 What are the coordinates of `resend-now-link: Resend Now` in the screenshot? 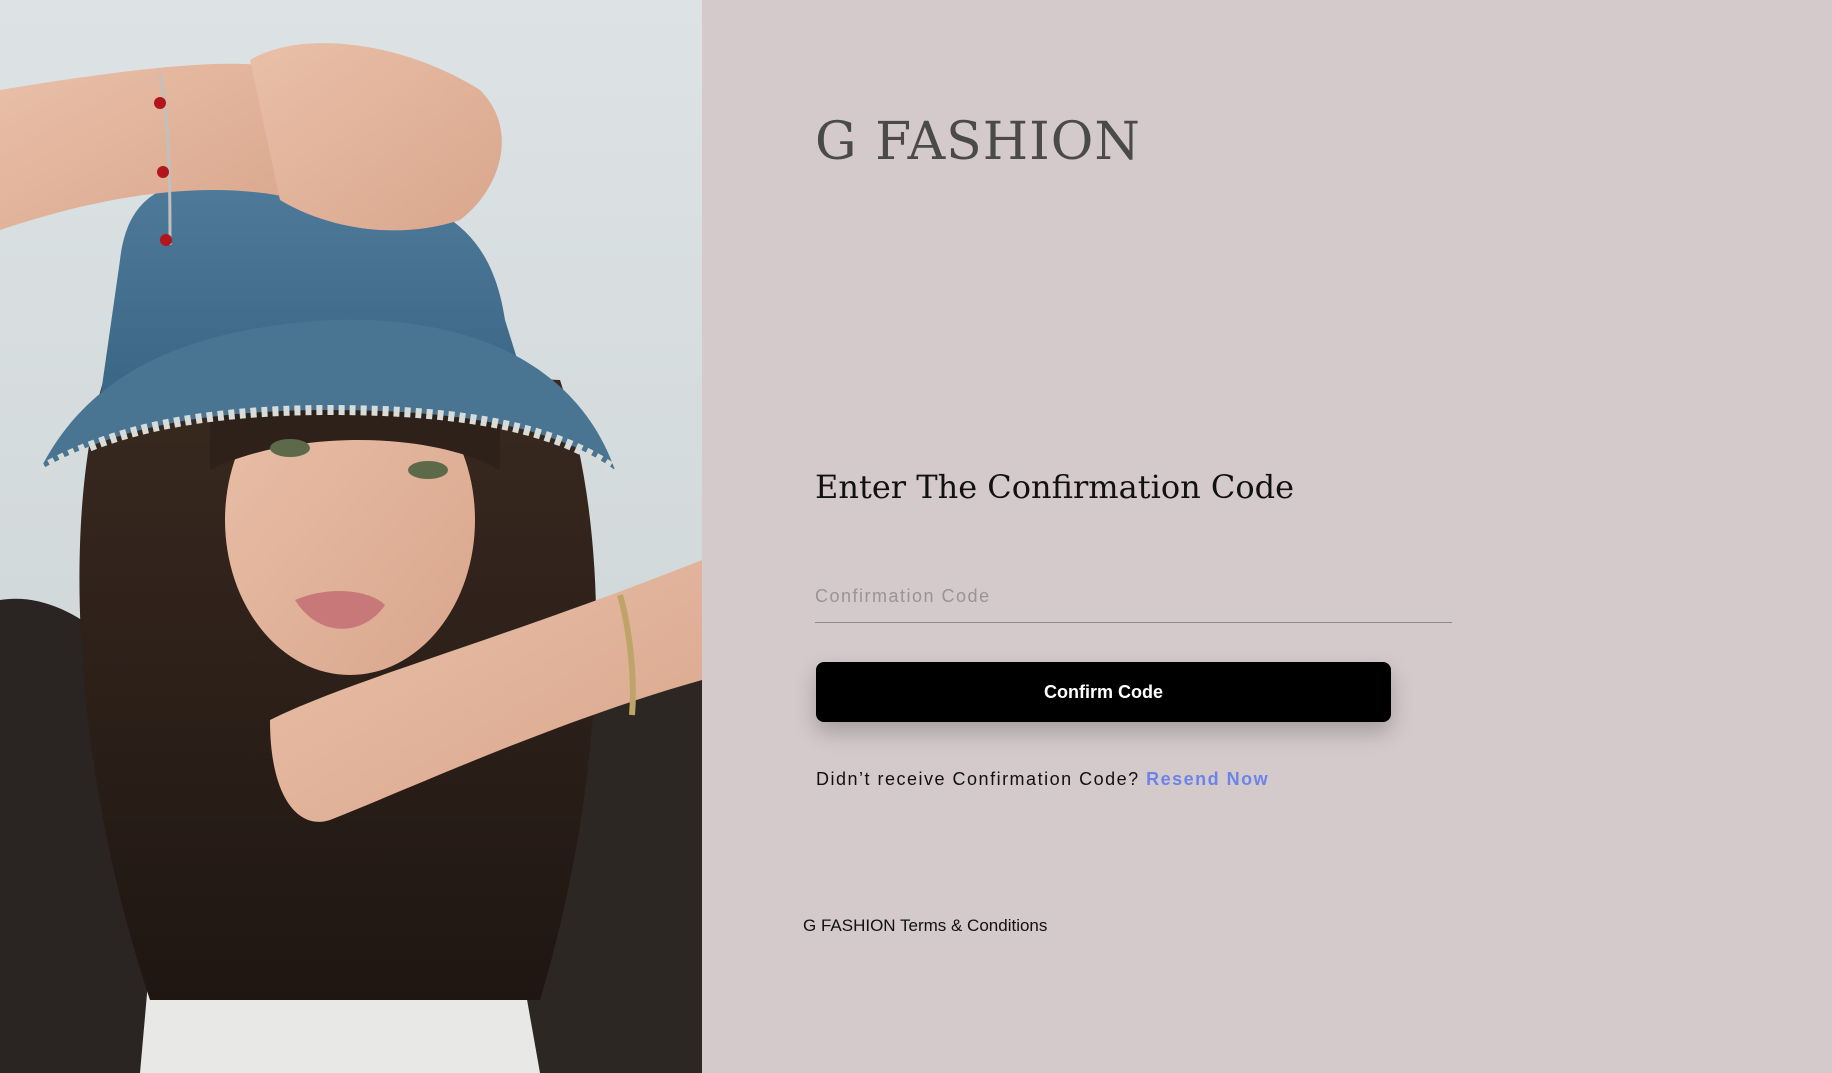 It's located at (1207, 779).